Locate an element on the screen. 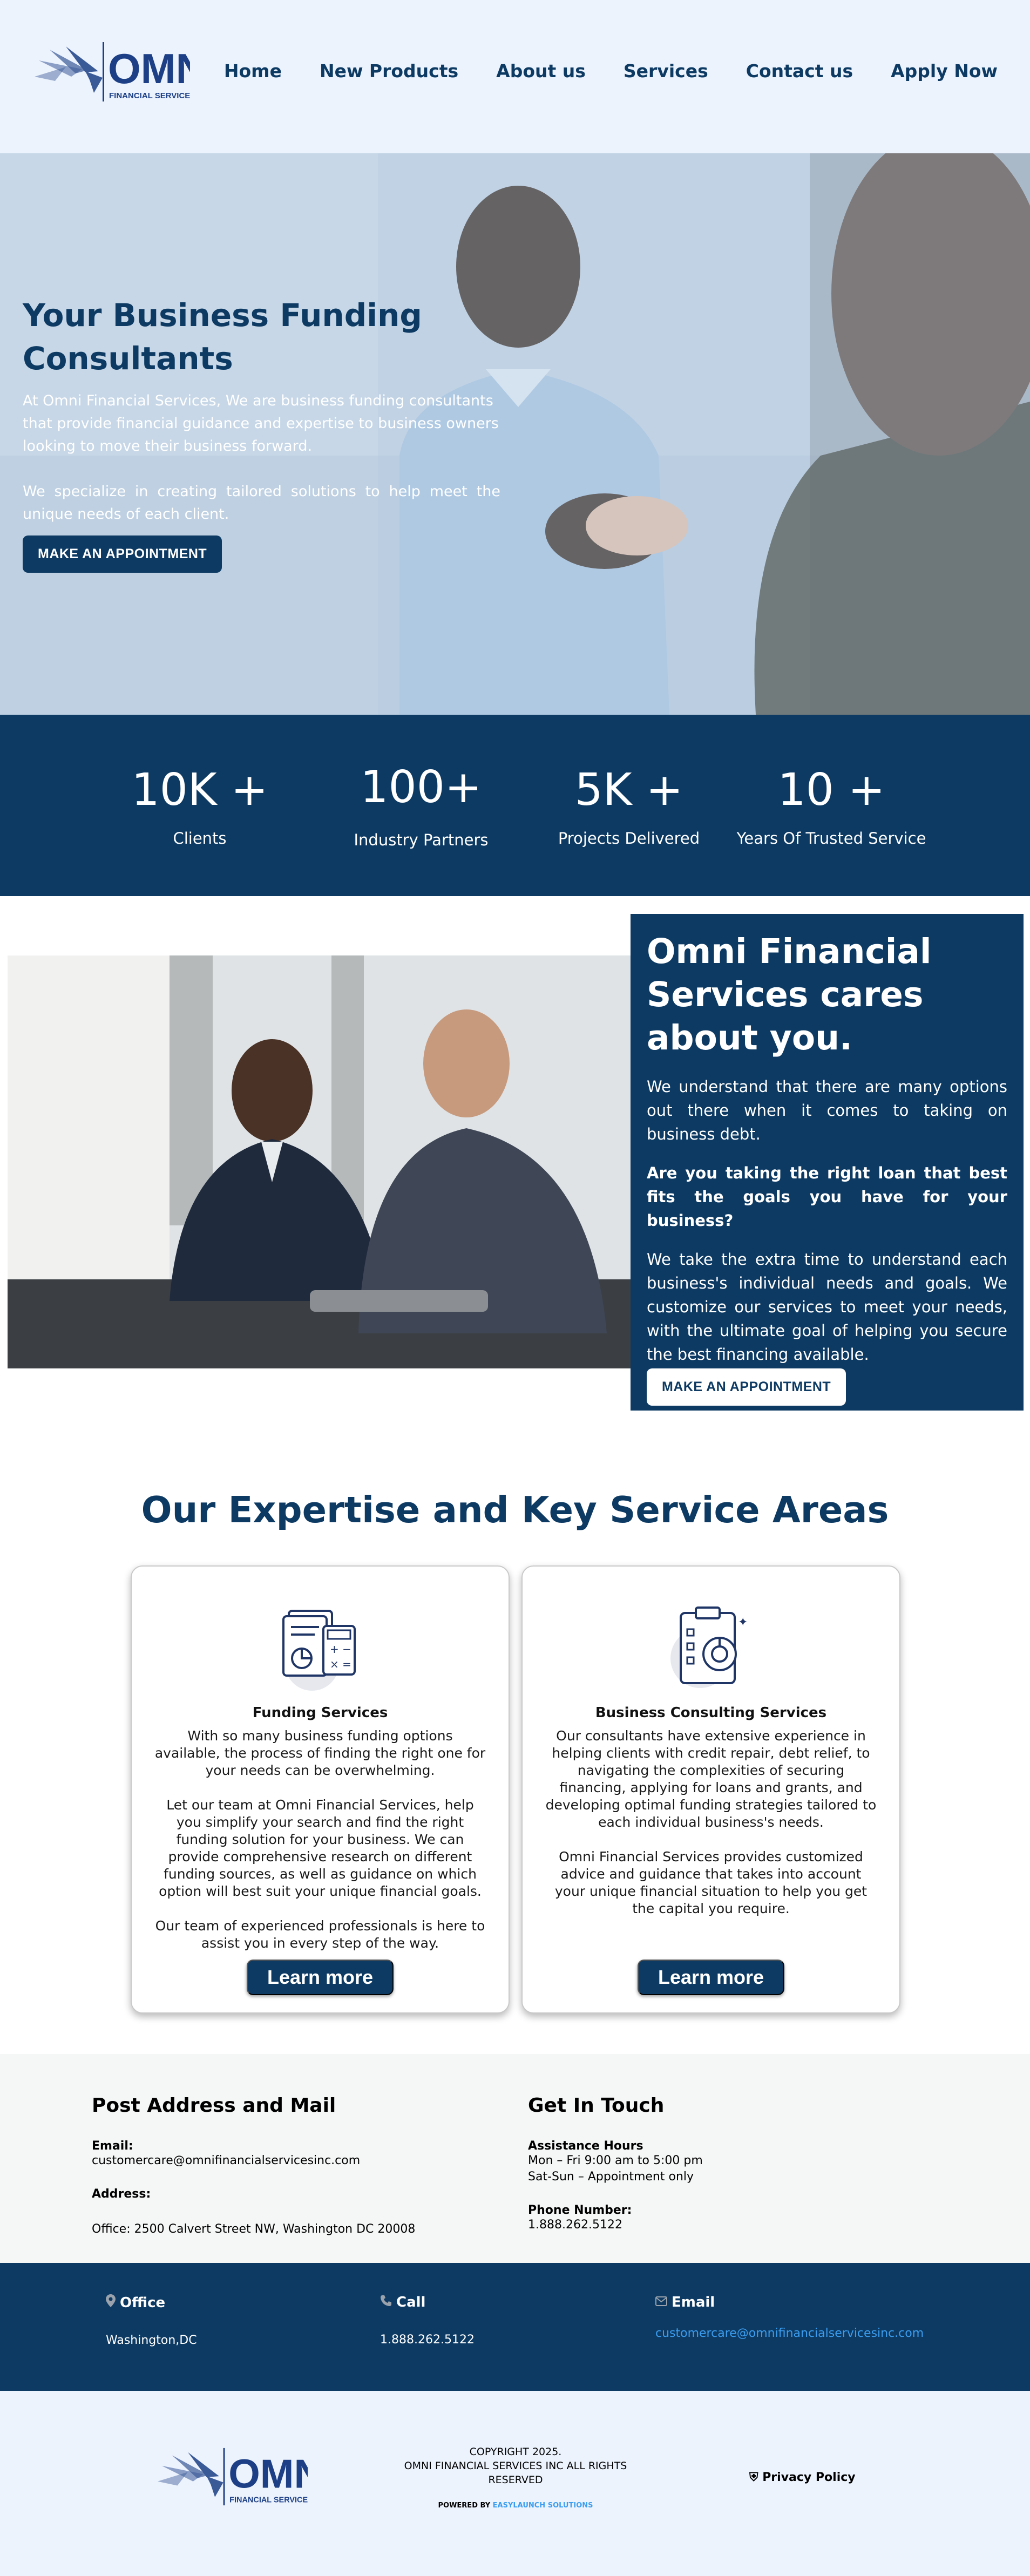  stat-years: 10 + Years Of Trusted Service is located at coordinates (831, 805).